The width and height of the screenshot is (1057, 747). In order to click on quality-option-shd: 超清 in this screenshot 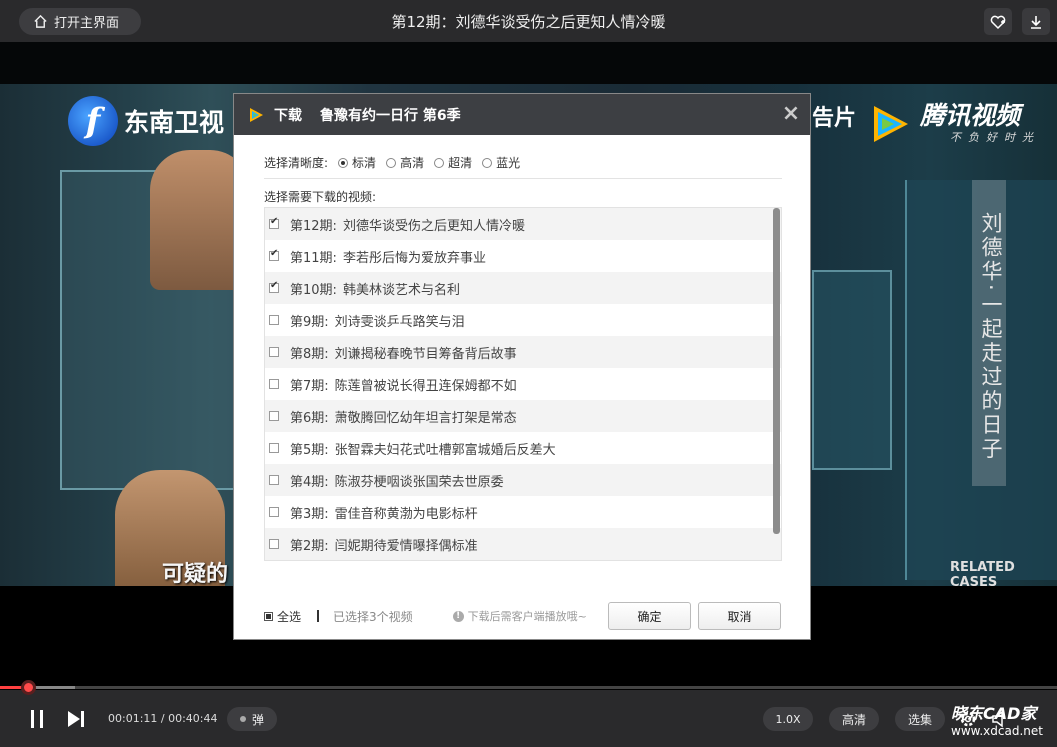, I will do `click(453, 162)`.